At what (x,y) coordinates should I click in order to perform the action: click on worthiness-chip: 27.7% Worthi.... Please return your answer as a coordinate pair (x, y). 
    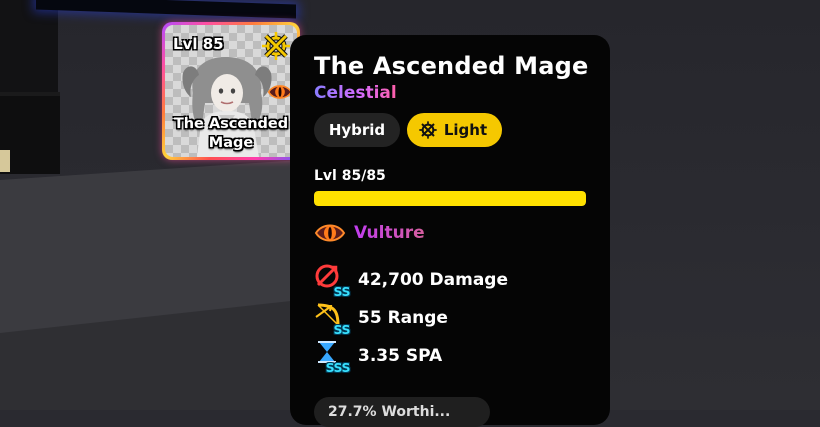
    Looking at the image, I should click on (402, 412).